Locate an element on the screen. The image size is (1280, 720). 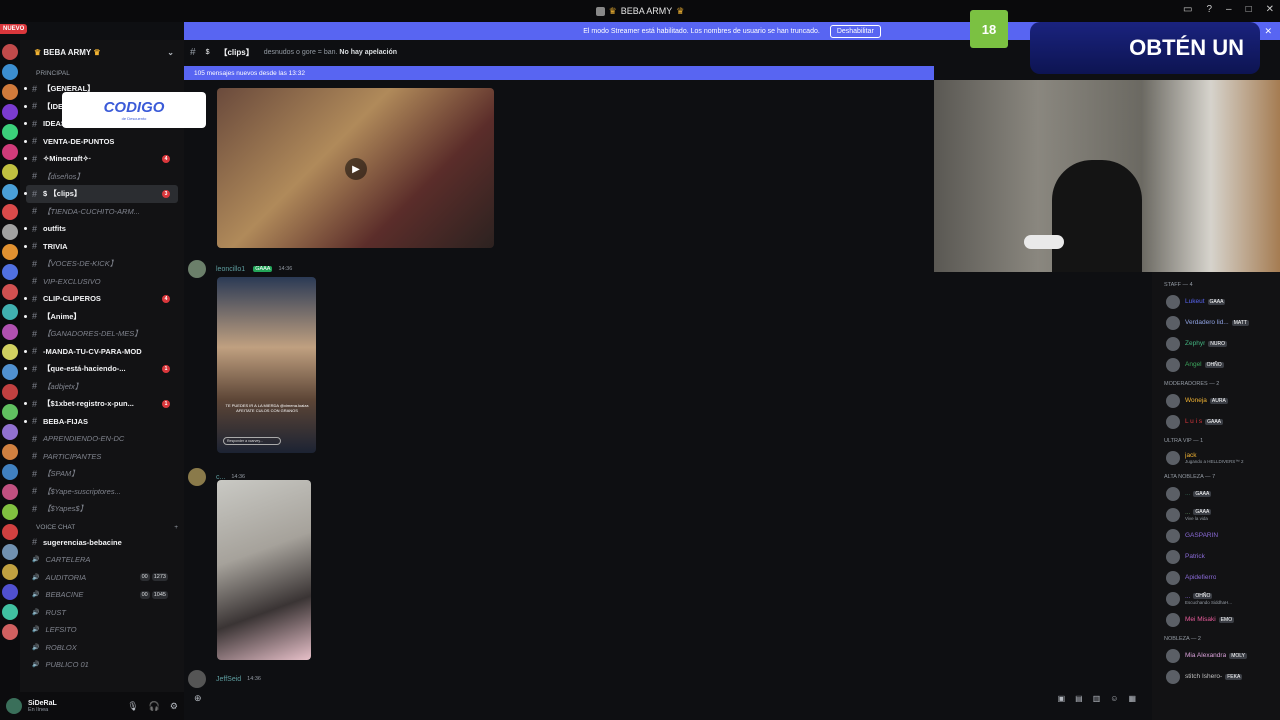
voice-channel-item: 🔊 LEFSITO is located at coordinates (102, 630).